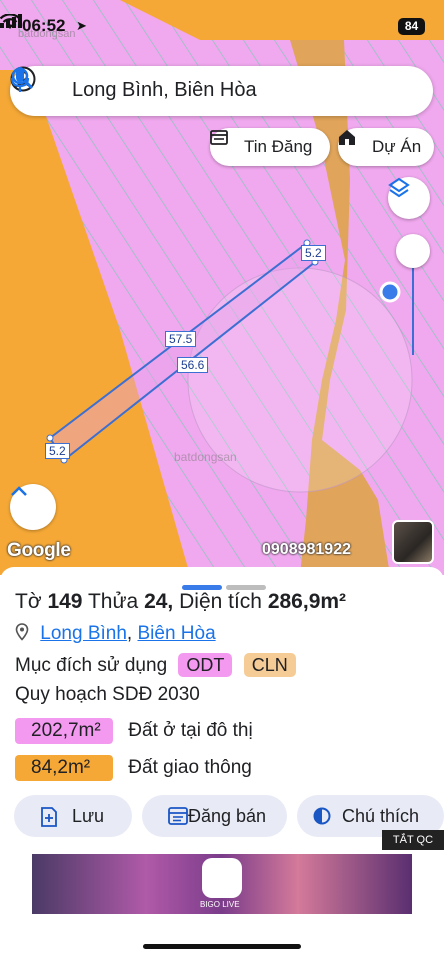 The image size is (444, 960). Describe the element at coordinates (413, 840) in the screenshot. I see `close-ad-button: TẮT QC` at that location.